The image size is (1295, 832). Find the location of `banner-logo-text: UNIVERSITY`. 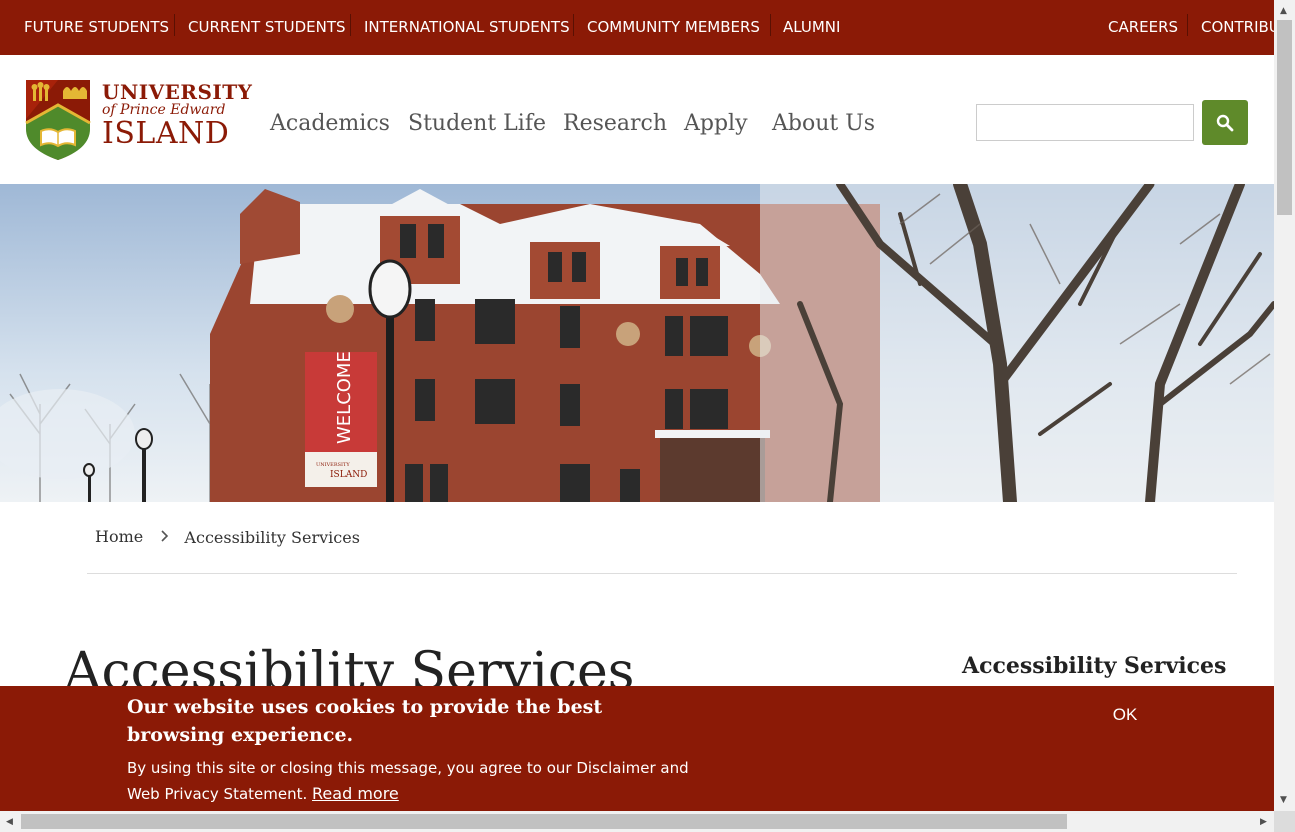

banner-logo-text: UNIVERSITY is located at coordinates (333, 465).